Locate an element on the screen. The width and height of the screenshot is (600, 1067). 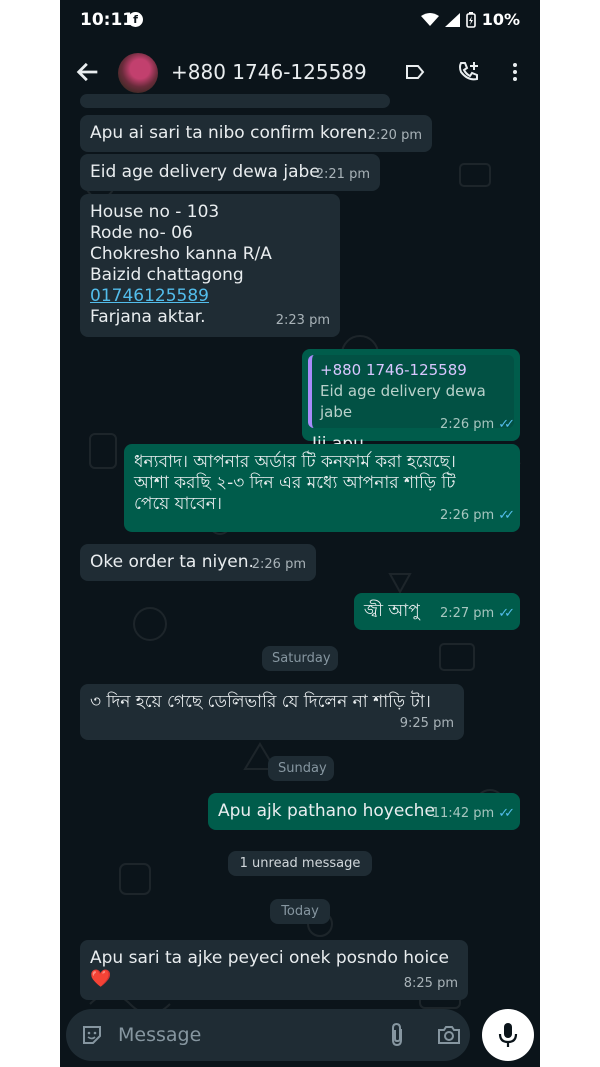
incoming-message: Eid age delivery dewa jabe 2:21 pm is located at coordinates (230, 172).